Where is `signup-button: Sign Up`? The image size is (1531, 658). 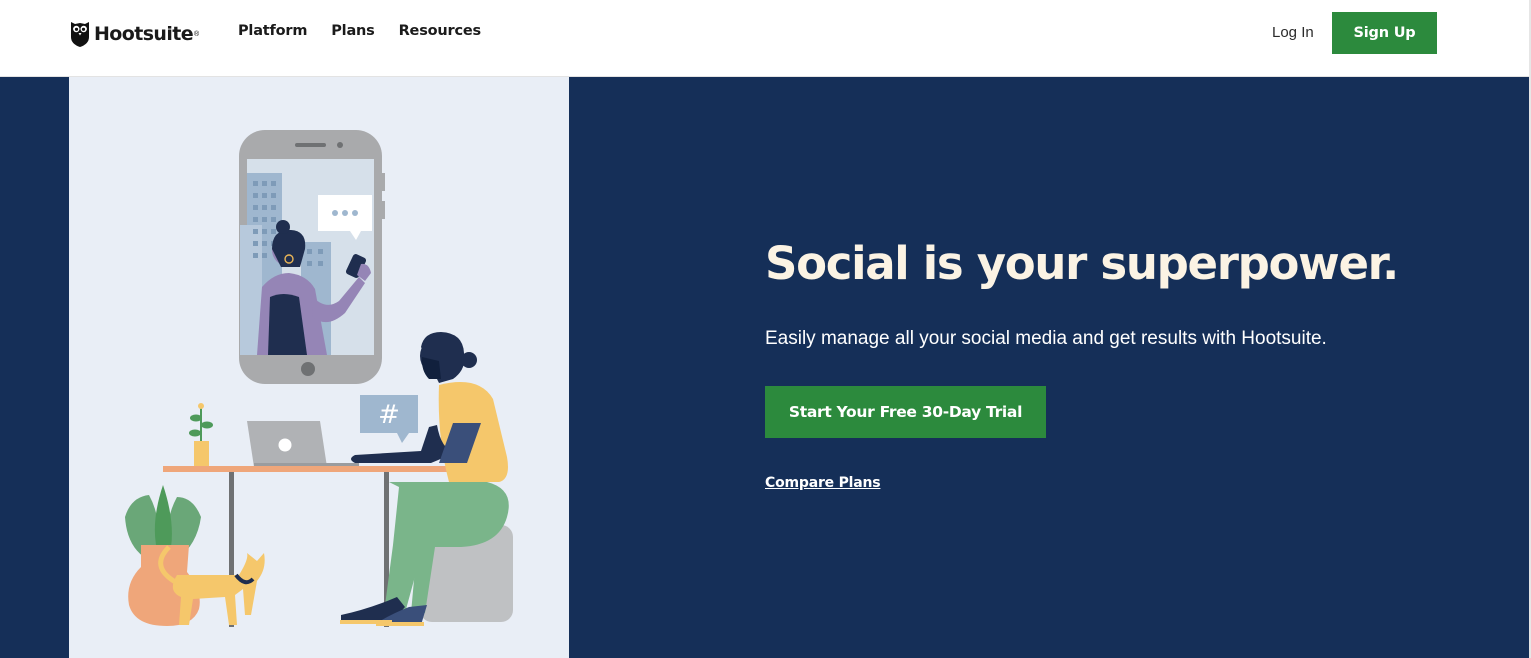 signup-button: Sign Up is located at coordinates (1384, 33).